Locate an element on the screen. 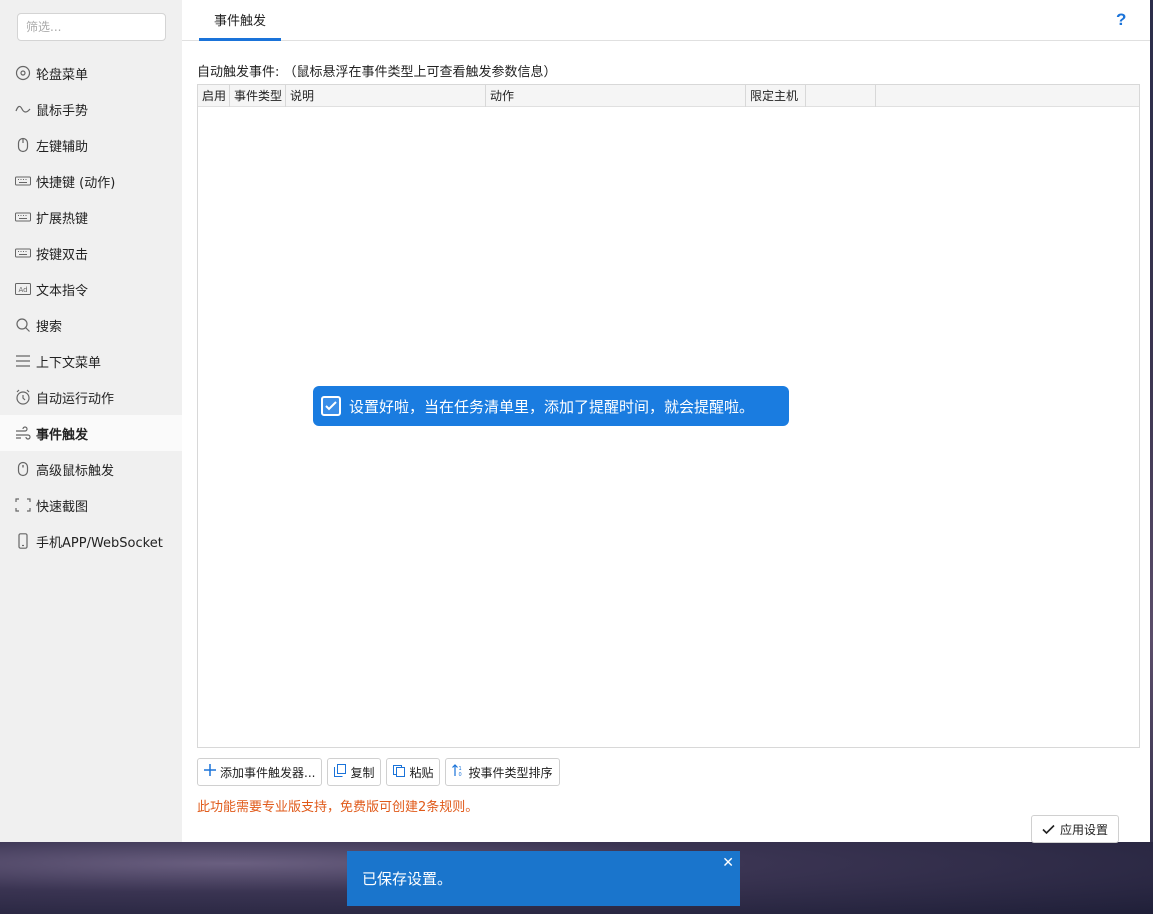 Image resolution: width=1153 pixels, height=914 pixels. sidebar: 轮盘菜单 鼠标手势 左键辅助 快捷键 (动作) 扩展热键 按键双击 is located at coordinates (91, 421).